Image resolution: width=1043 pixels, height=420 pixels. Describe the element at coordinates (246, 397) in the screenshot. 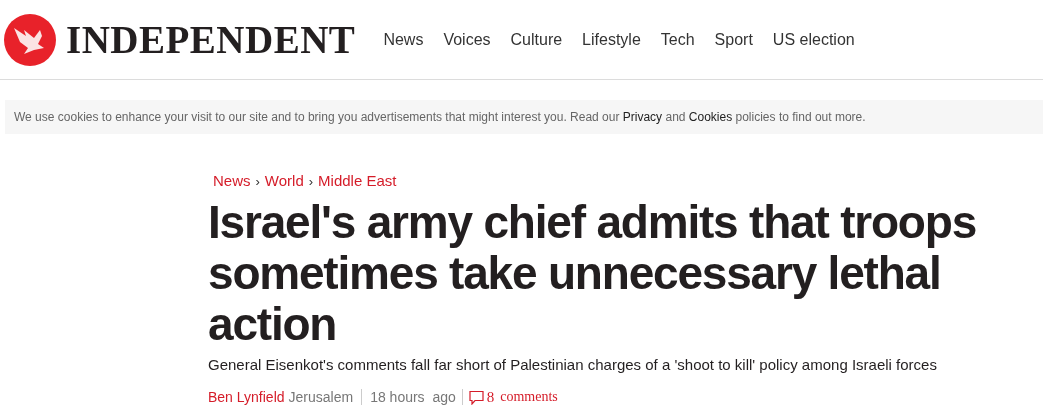

I see `author-link: Ben Lynfield` at that location.